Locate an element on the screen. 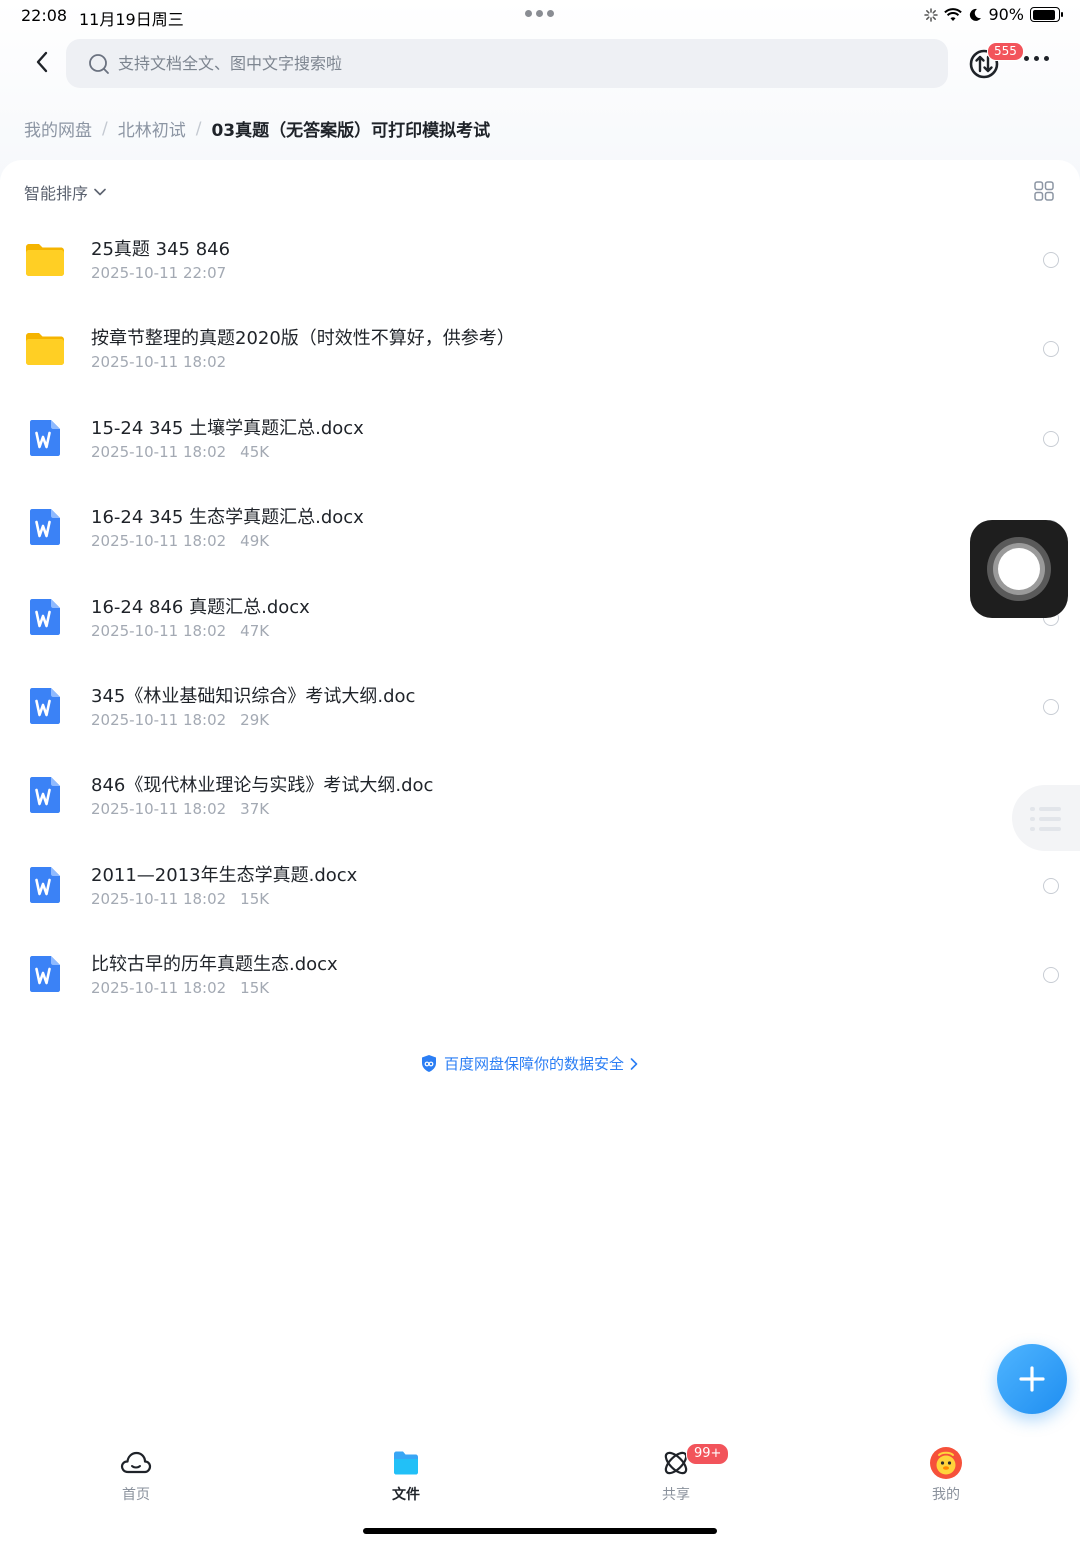 Image resolution: width=1080 pixels, height=1546 pixels. status-time: 22:08 is located at coordinates (44, 15).